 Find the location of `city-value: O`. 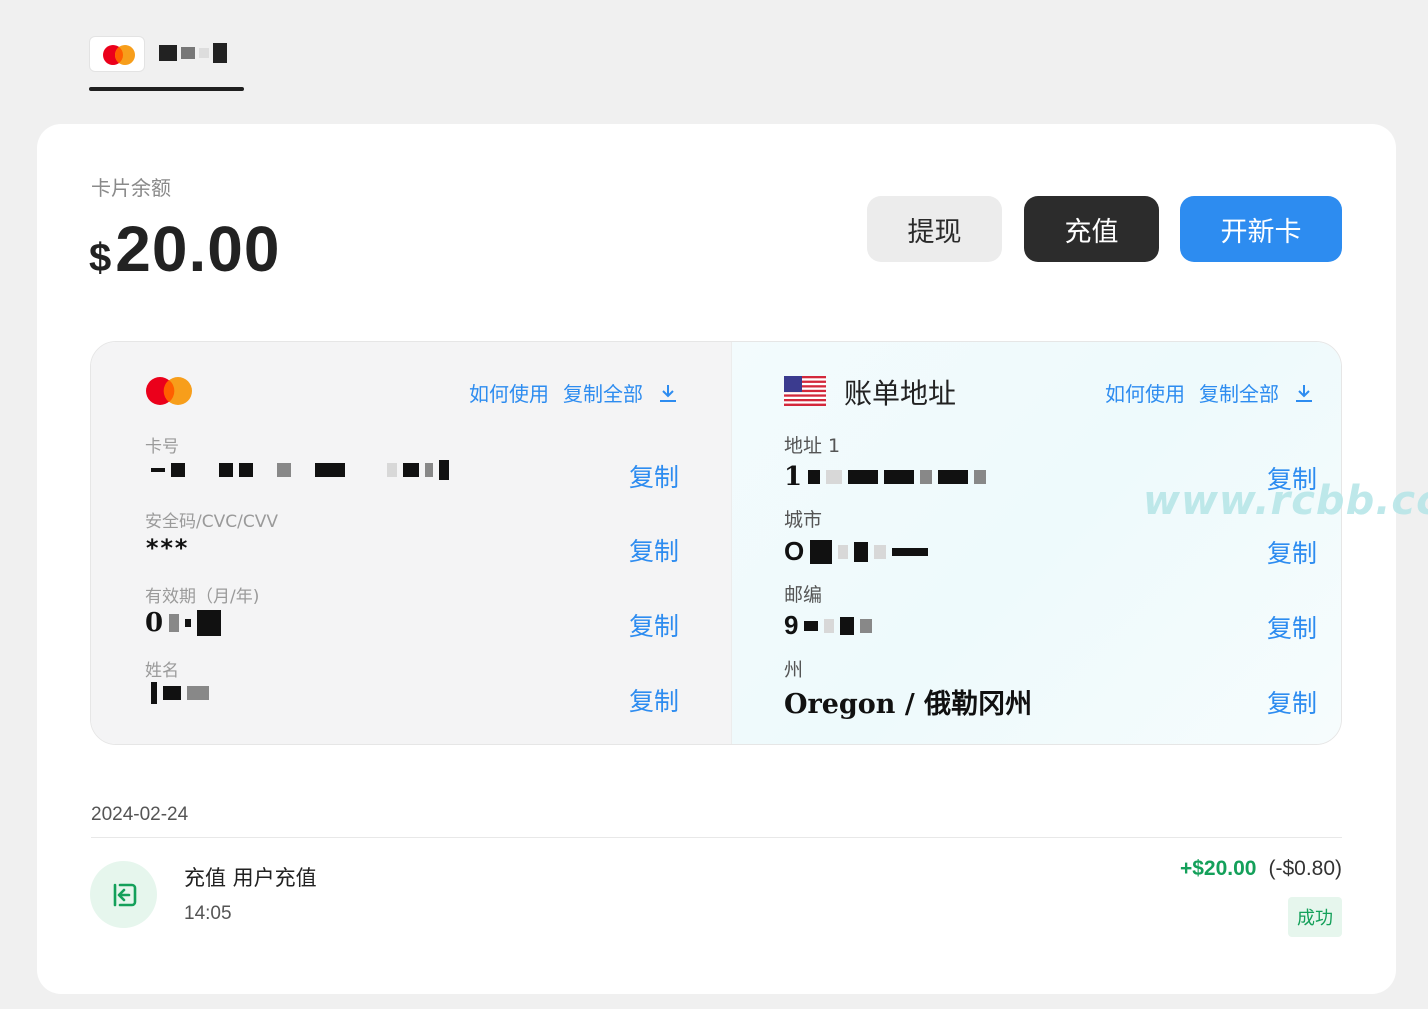

city-value: O is located at coordinates (856, 551).